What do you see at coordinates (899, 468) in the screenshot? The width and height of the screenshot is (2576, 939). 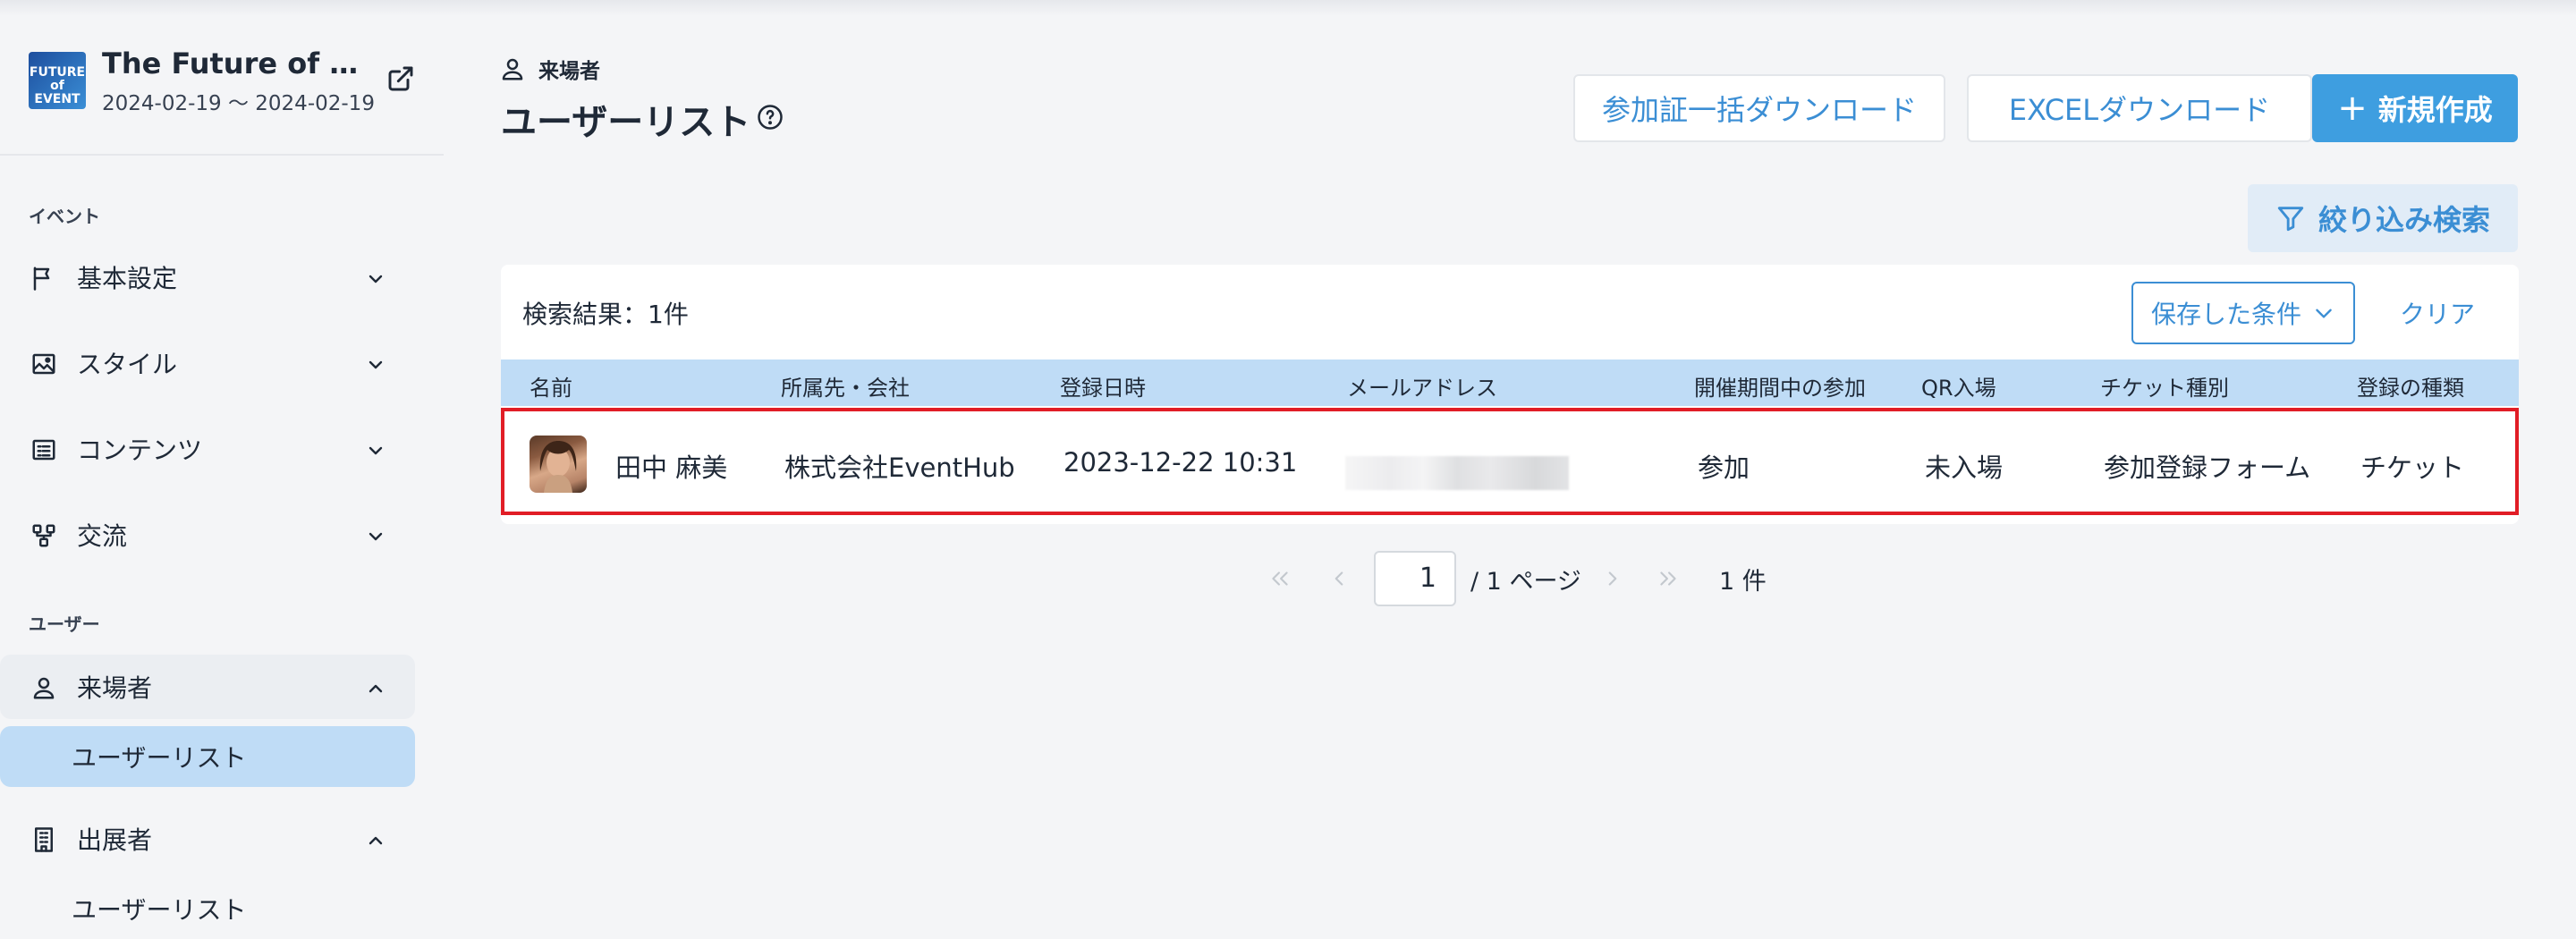 I see `cell-company: 株式会社EventHub` at bounding box center [899, 468].